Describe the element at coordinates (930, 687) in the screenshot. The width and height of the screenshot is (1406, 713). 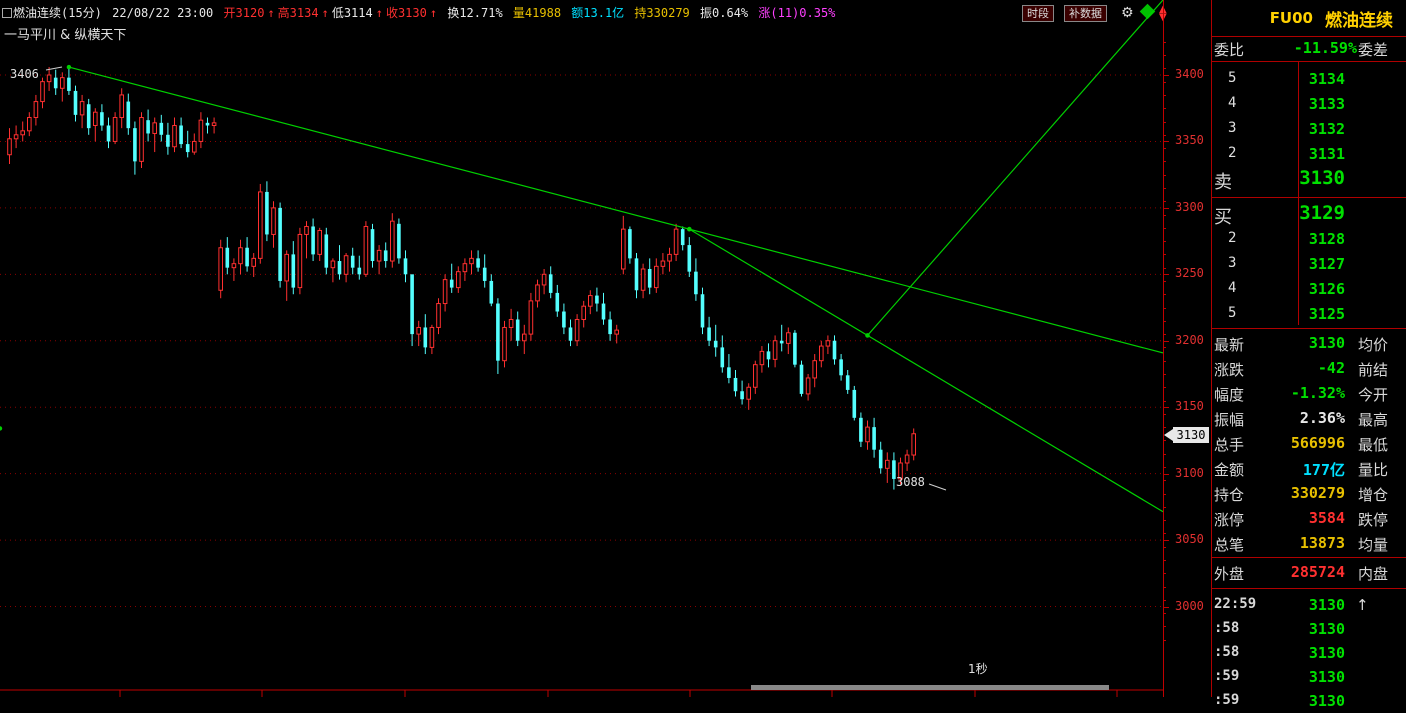
I see `horizontal-scrollbar` at that location.